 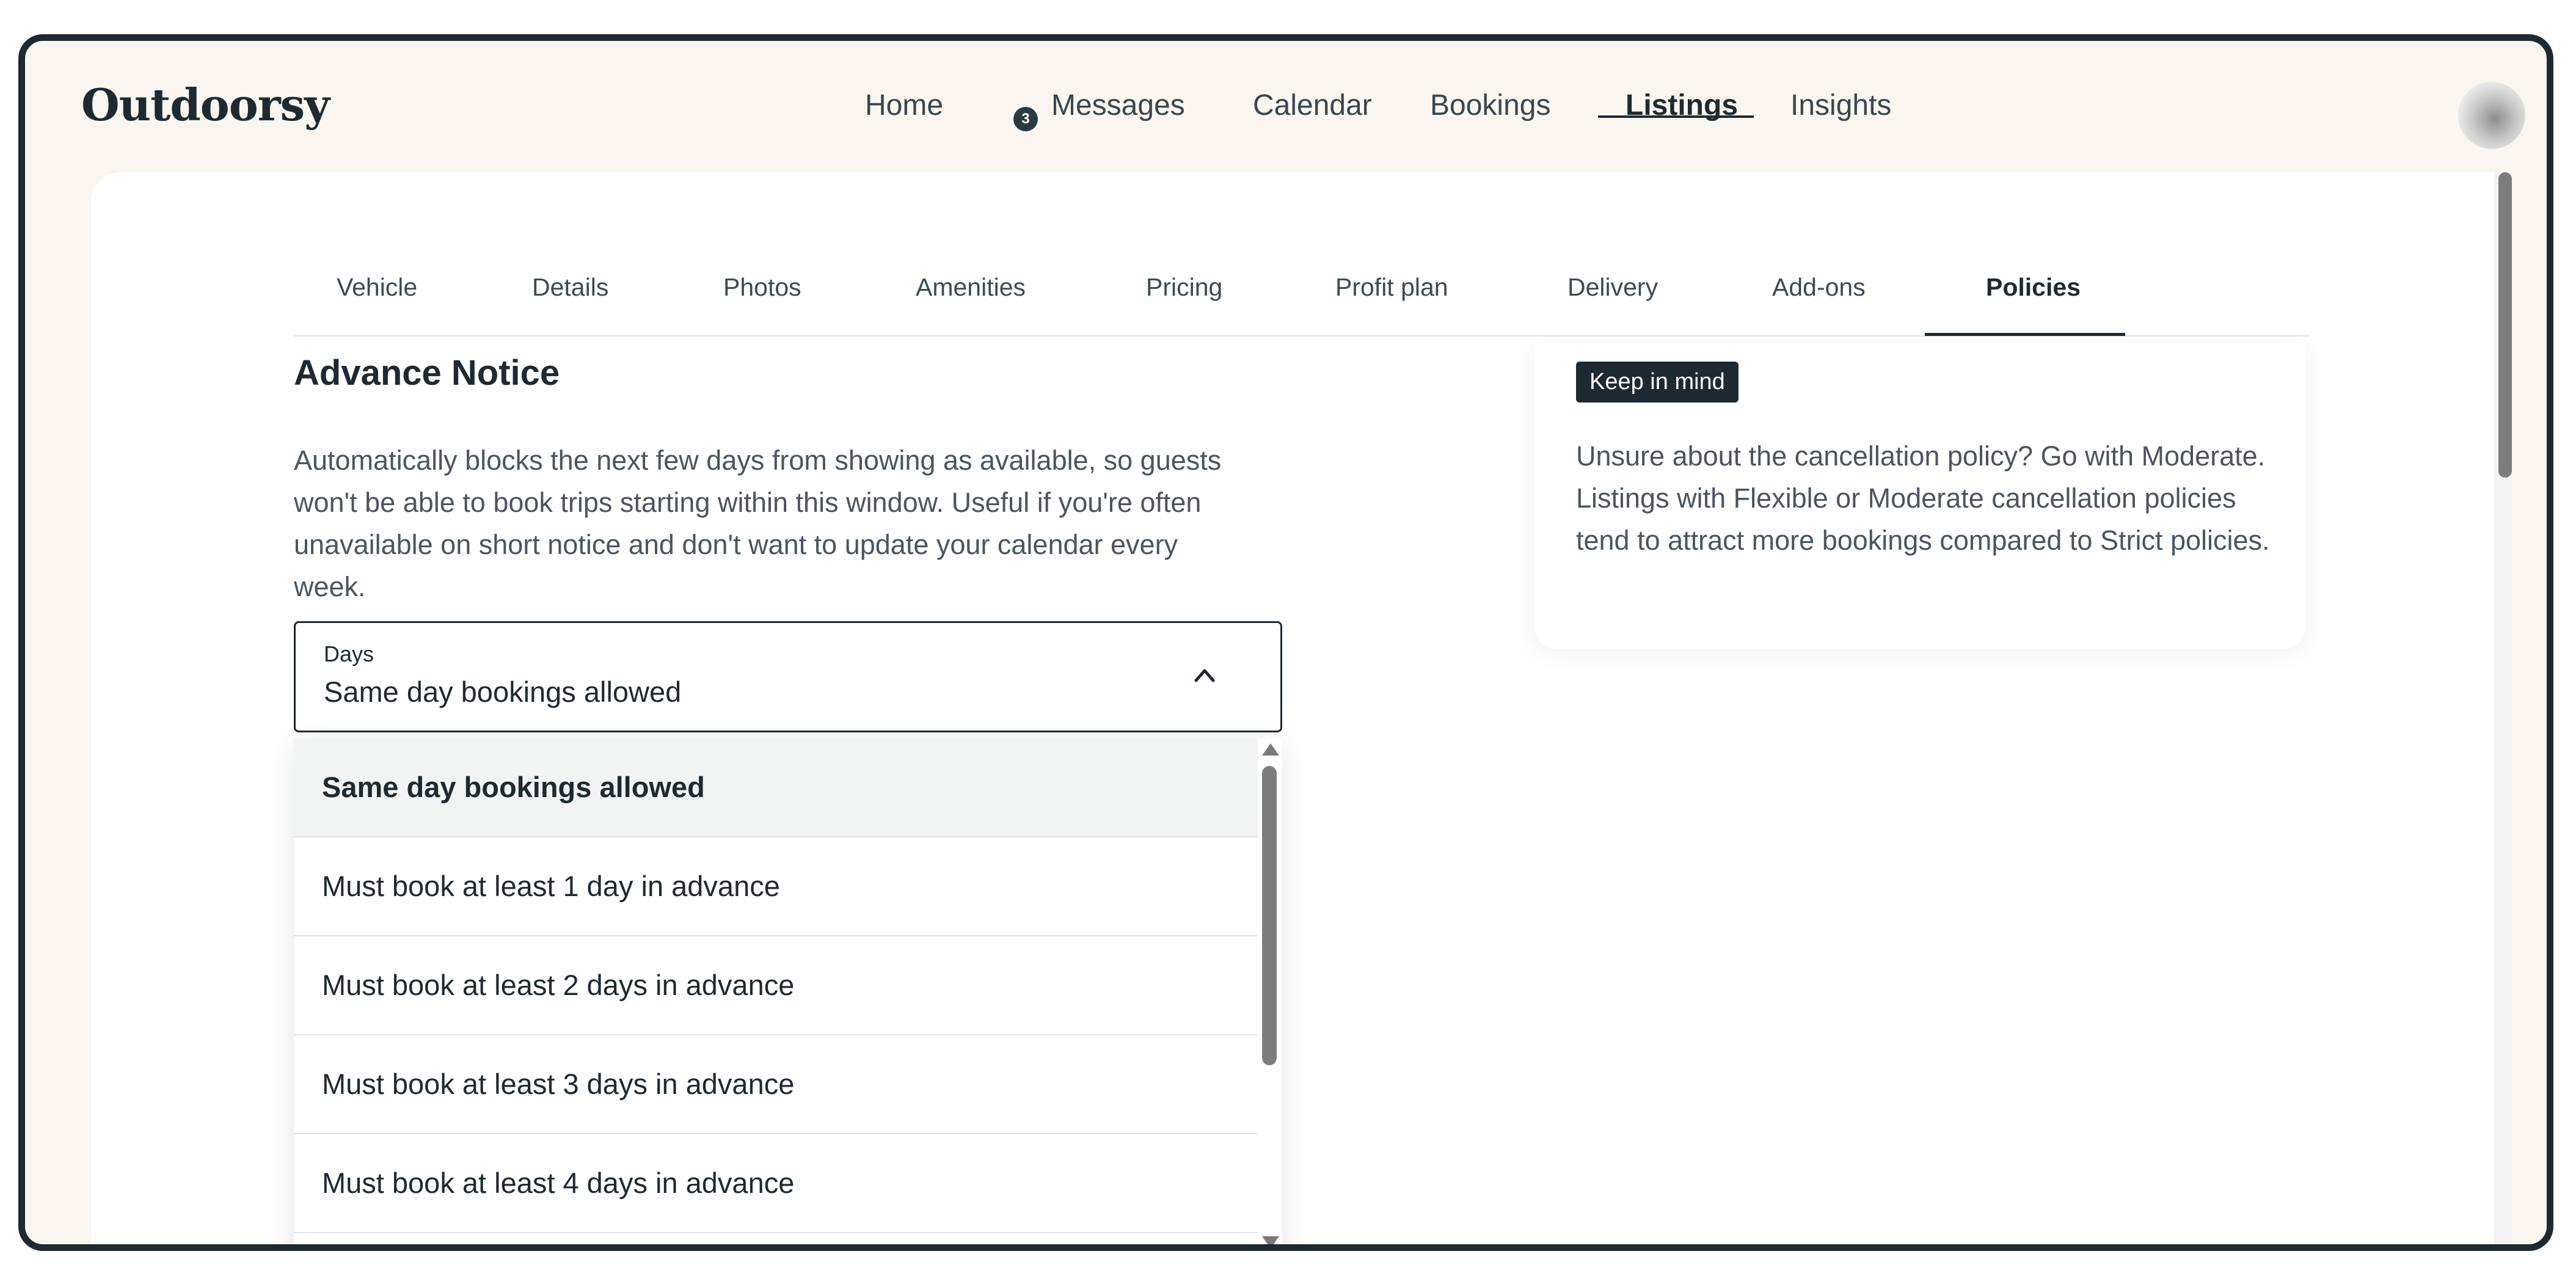 What do you see at coordinates (971, 287) in the screenshot?
I see `tab-amenities: Amenities` at bounding box center [971, 287].